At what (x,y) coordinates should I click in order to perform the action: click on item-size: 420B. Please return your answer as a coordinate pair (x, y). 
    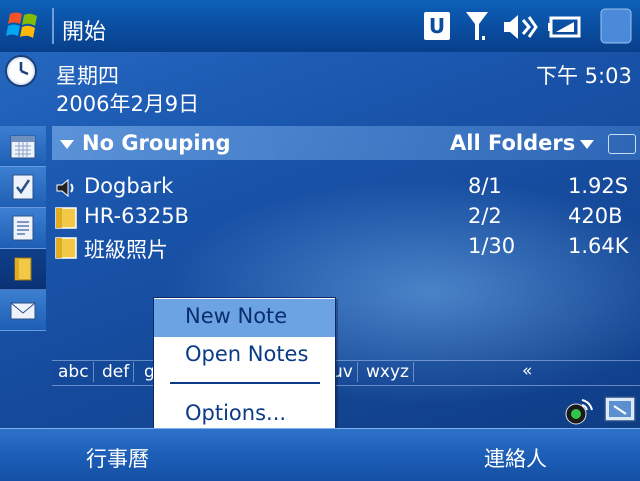
    Looking at the image, I should click on (595, 216).